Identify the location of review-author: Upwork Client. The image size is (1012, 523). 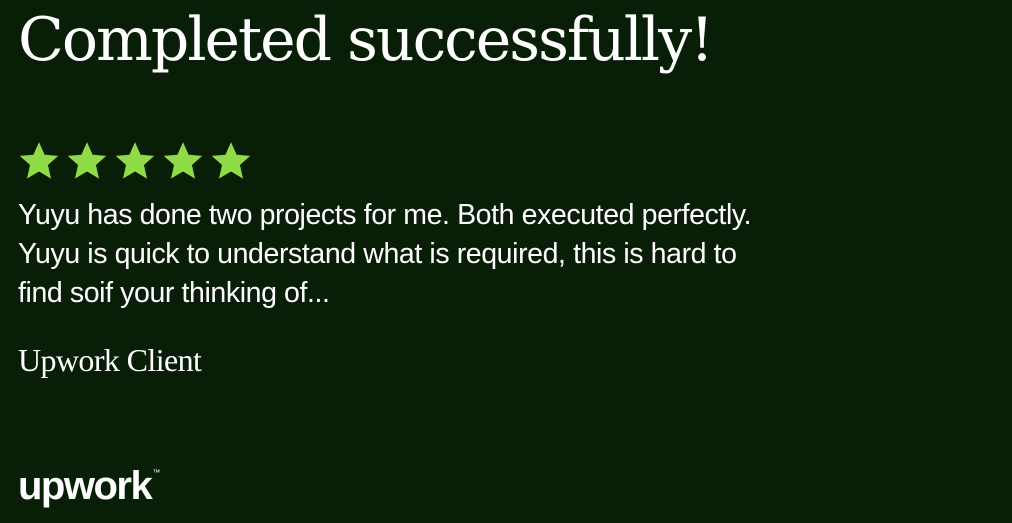
(110, 360).